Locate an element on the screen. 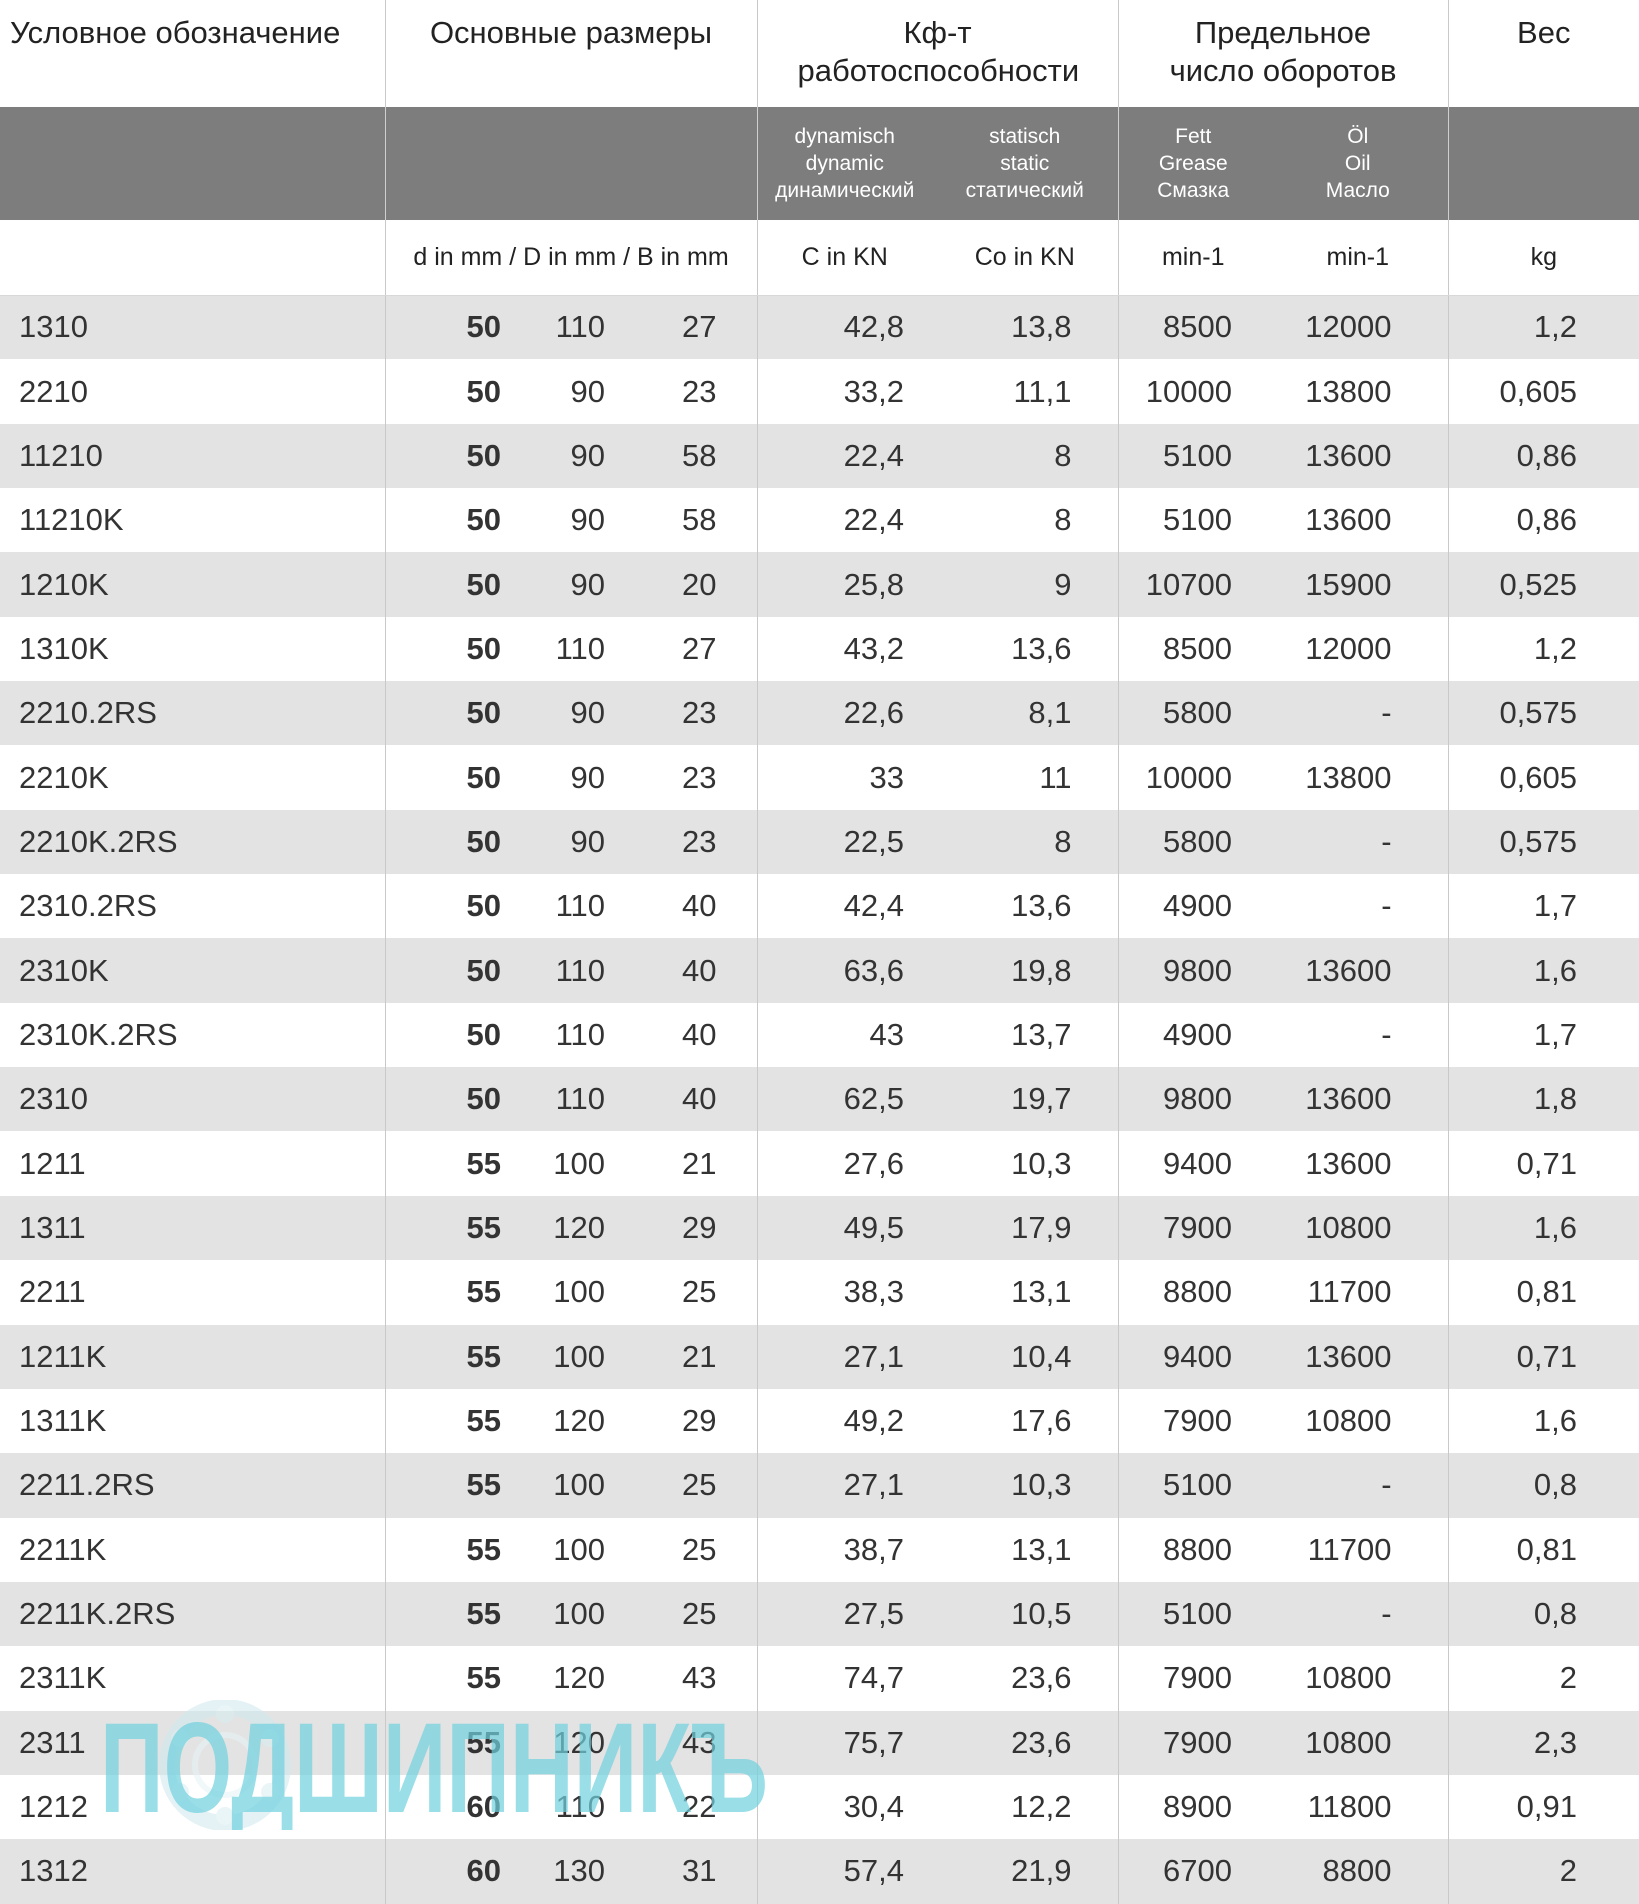 The image size is (1639, 1904). table-row: 1311K 55 120 29 49,2 17,6 7900 10800 1,6 is located at coordinates (819, 1421).